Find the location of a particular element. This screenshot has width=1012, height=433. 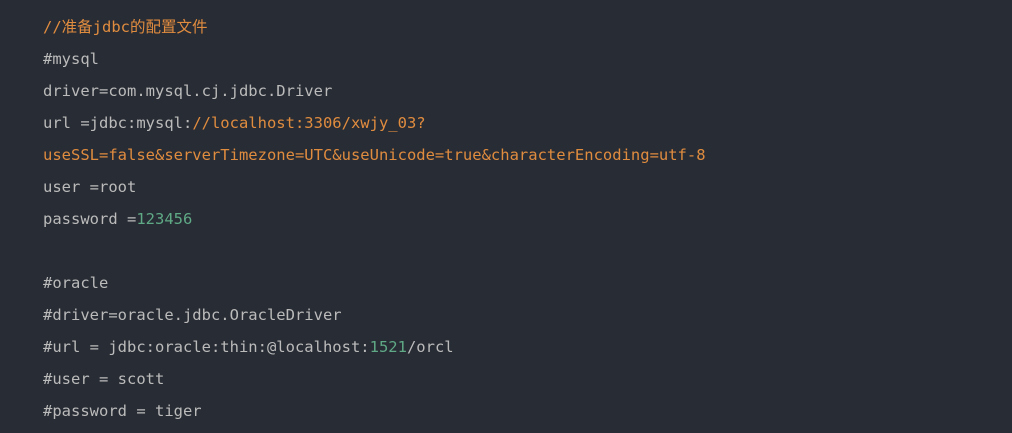

code-token-plain: #oracle is located at coordinates (76, 283).